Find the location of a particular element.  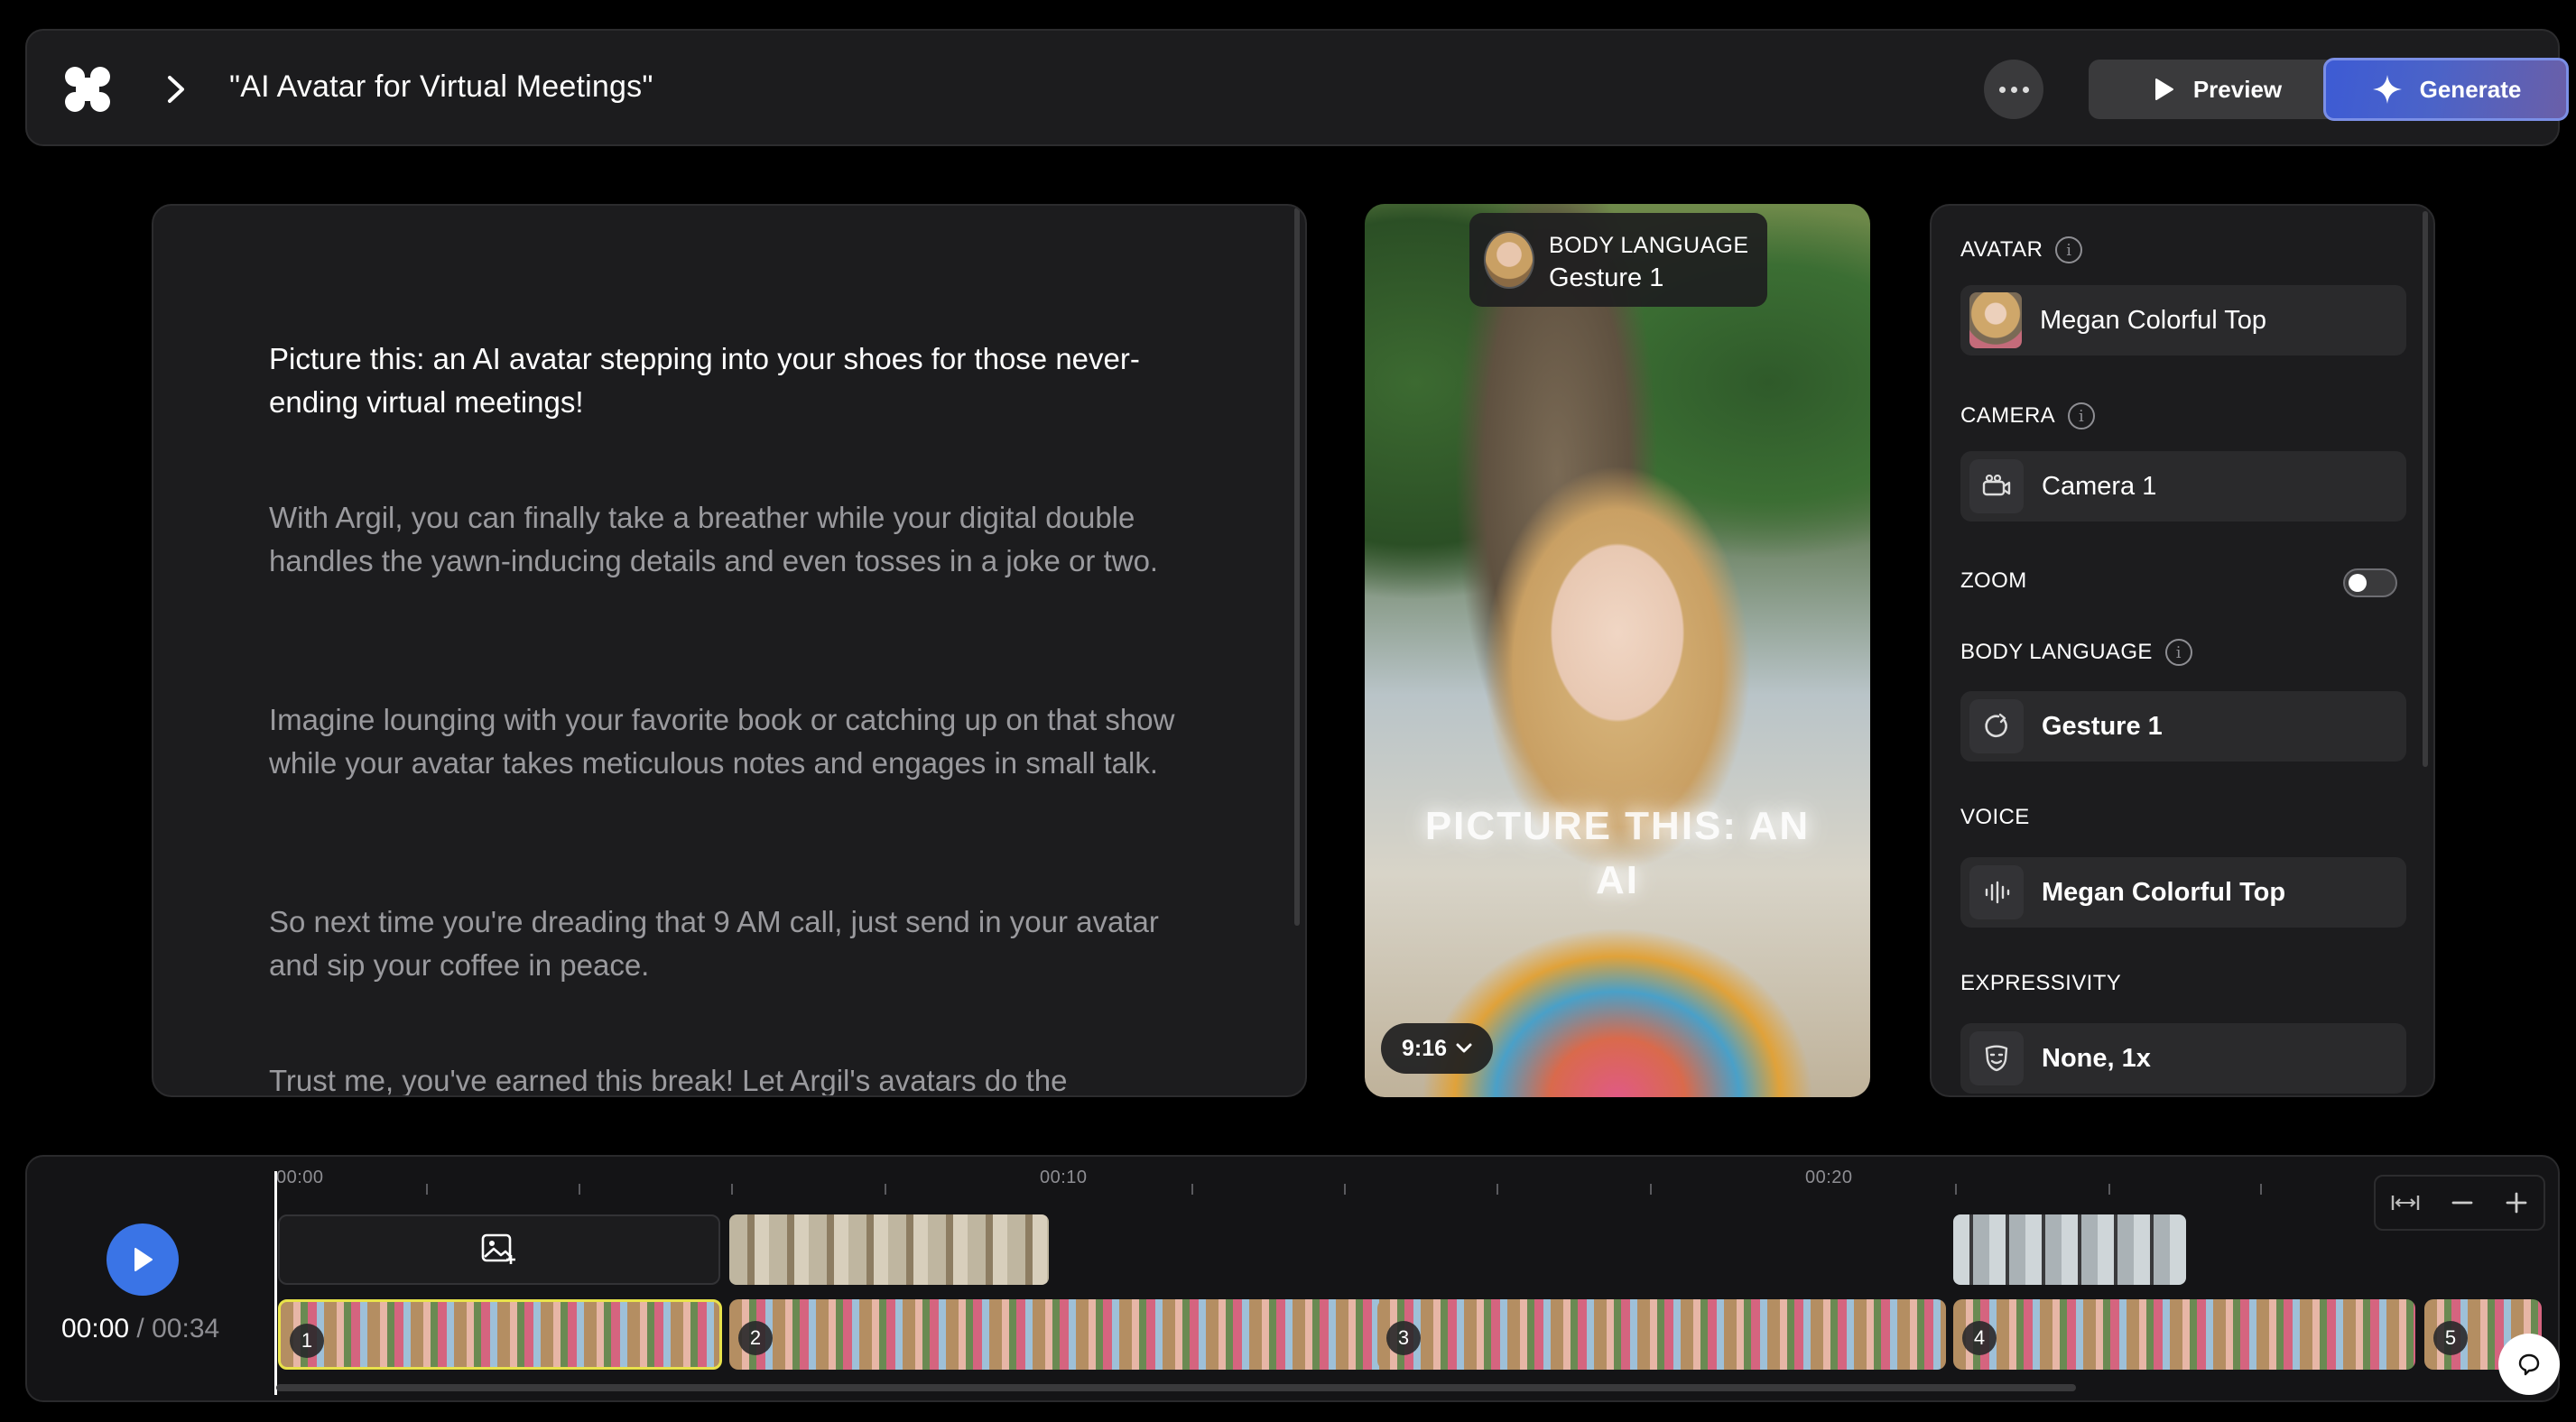

timeline-scrollbar is located at coordinates (1176, 1387).